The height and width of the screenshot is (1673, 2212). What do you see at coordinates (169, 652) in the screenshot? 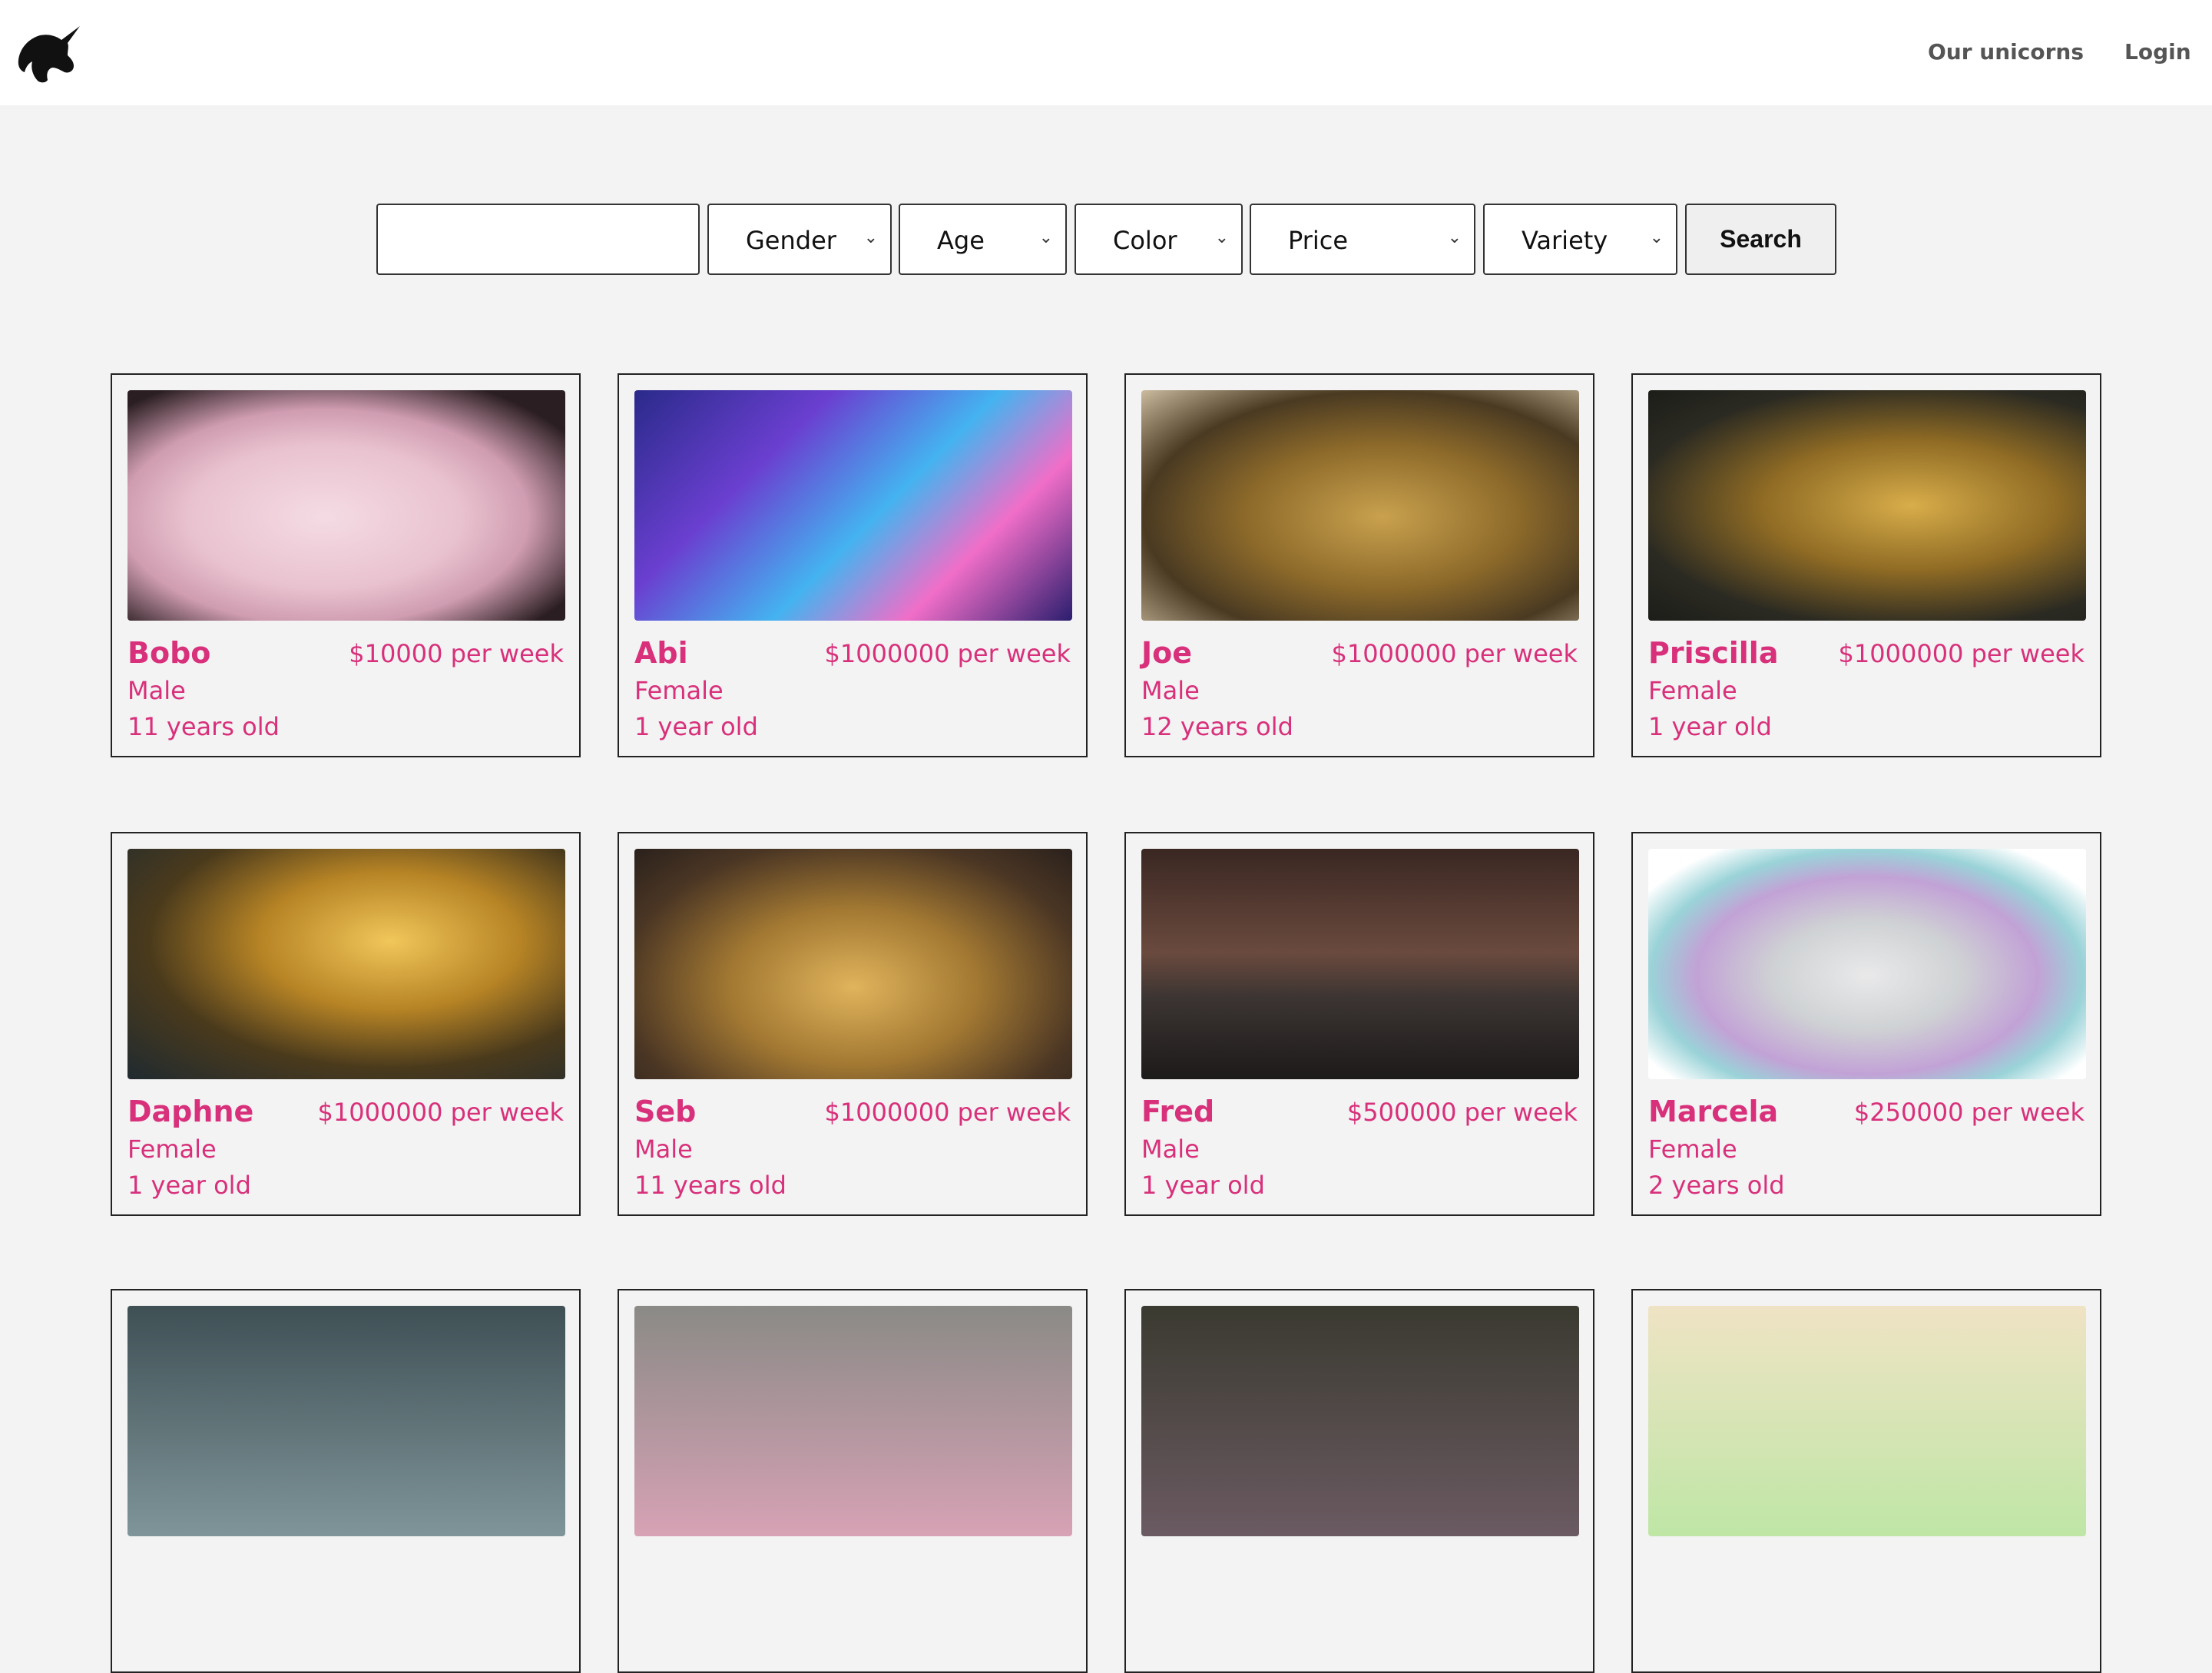
I see `unicorn-name: Bobo` at bounding box center [169, 652].